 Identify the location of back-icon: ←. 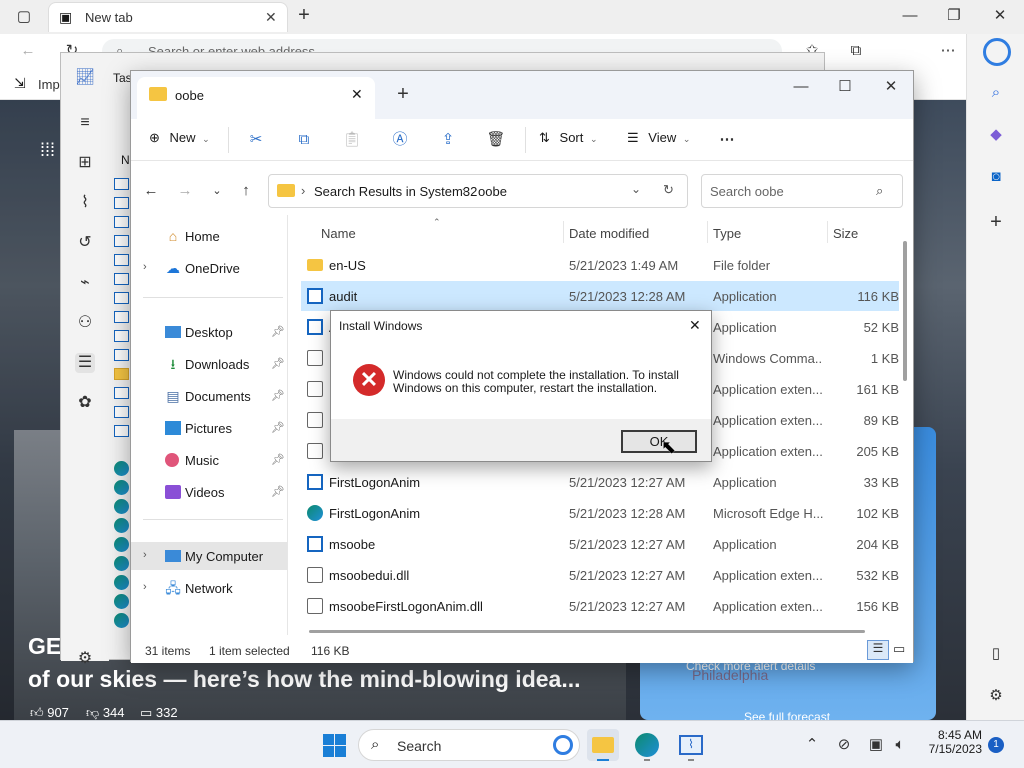
(28, 51).